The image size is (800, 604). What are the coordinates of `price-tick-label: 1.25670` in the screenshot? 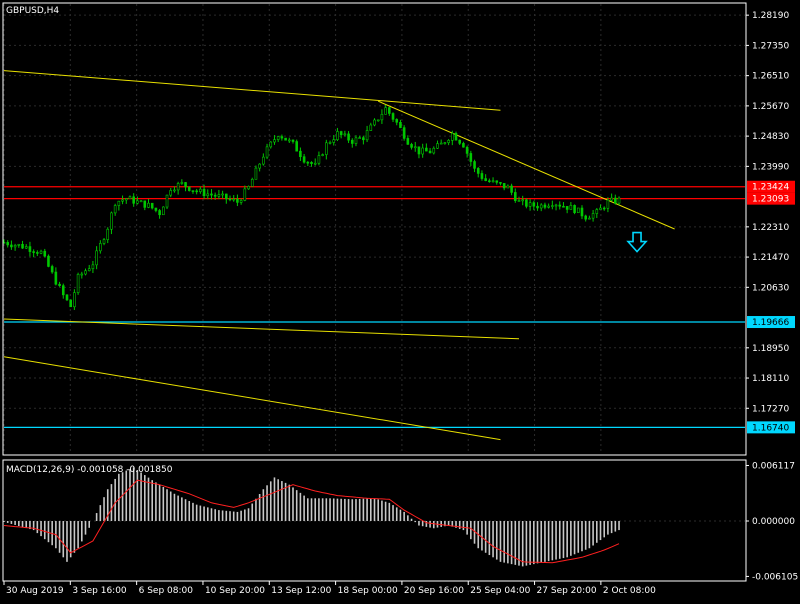 It's located at (770, 107).